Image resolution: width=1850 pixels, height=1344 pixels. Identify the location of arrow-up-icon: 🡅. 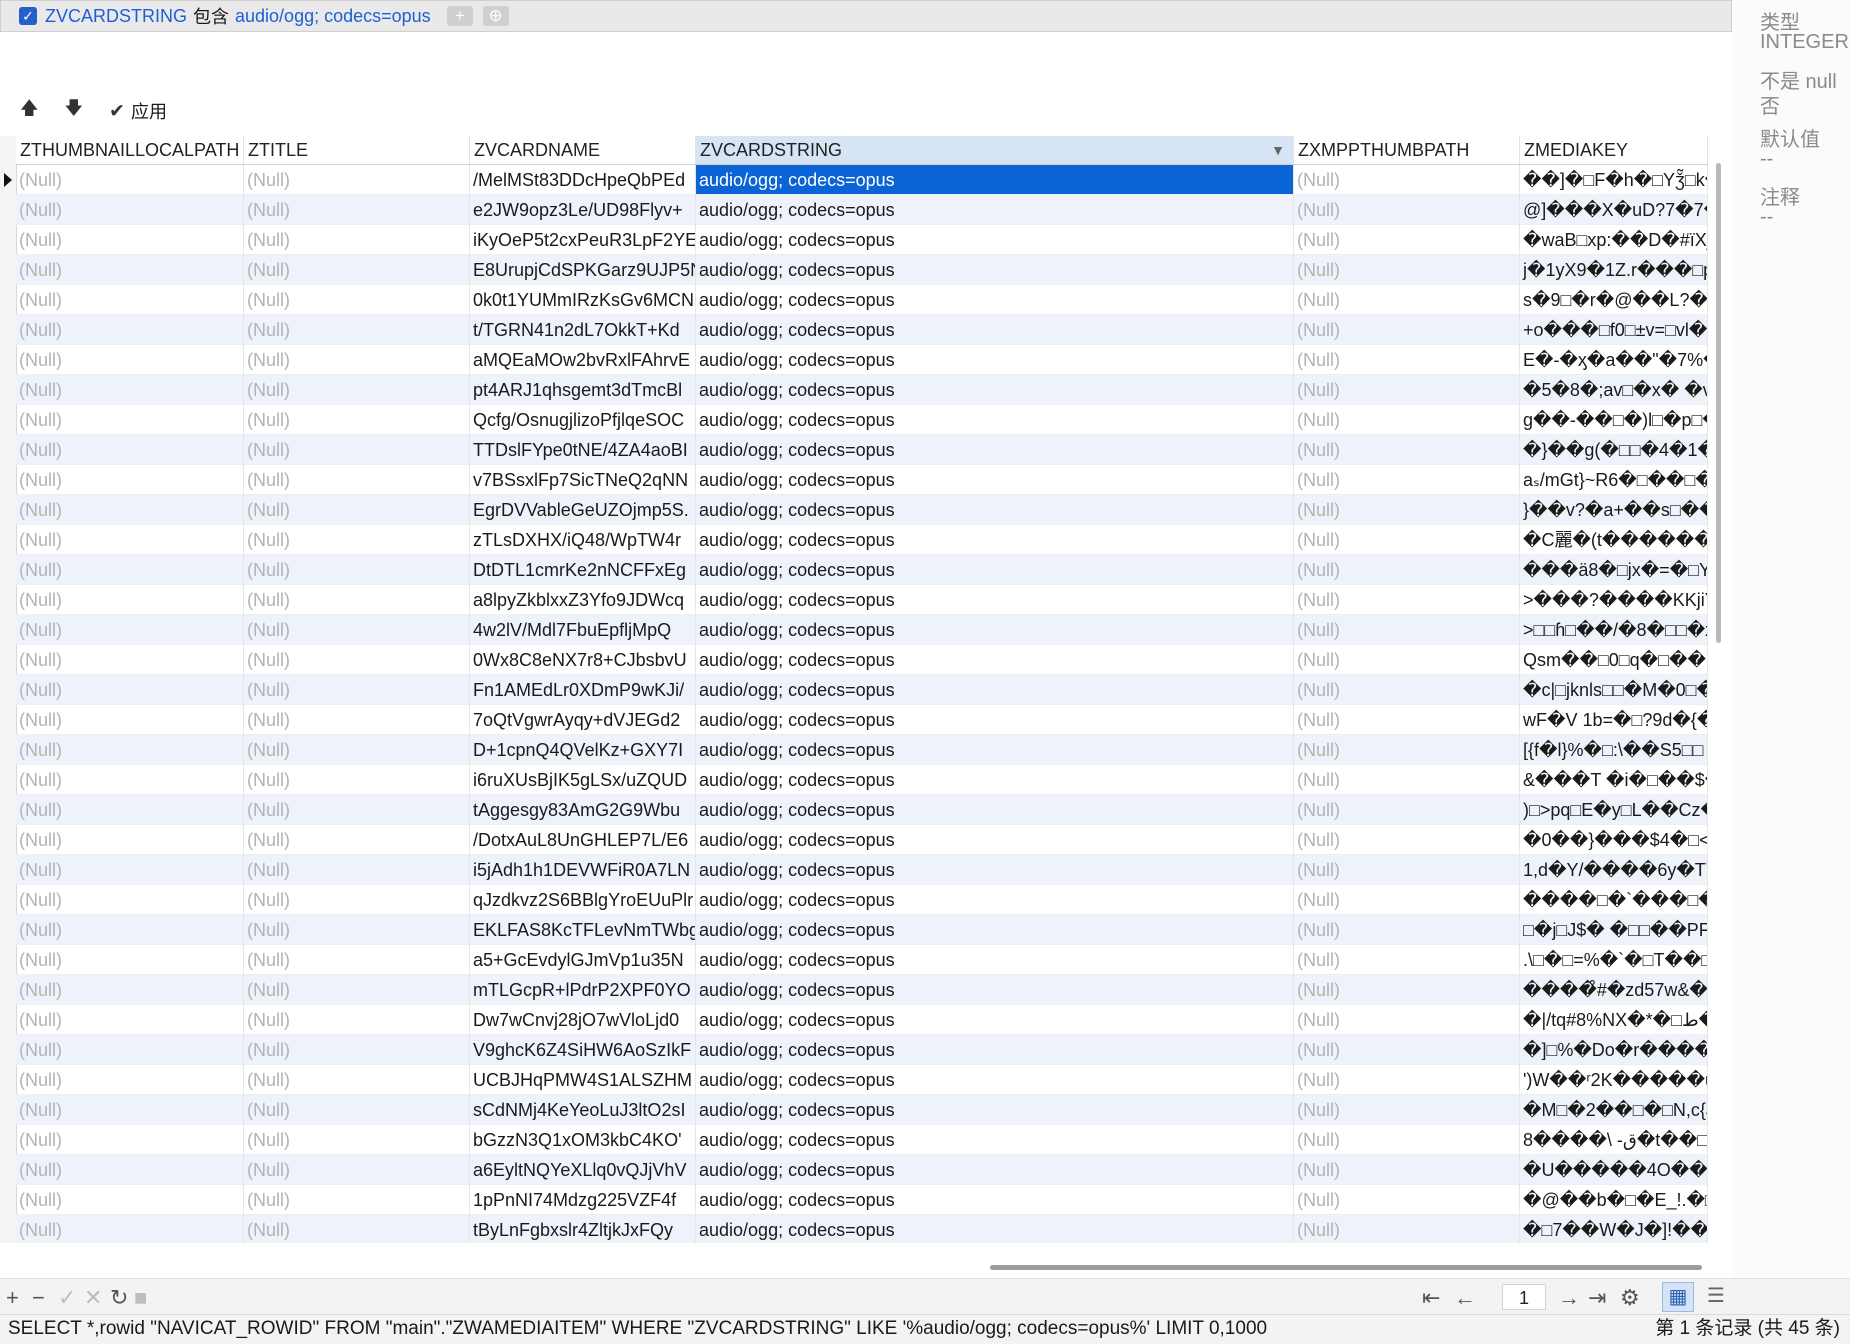
(29, 111).